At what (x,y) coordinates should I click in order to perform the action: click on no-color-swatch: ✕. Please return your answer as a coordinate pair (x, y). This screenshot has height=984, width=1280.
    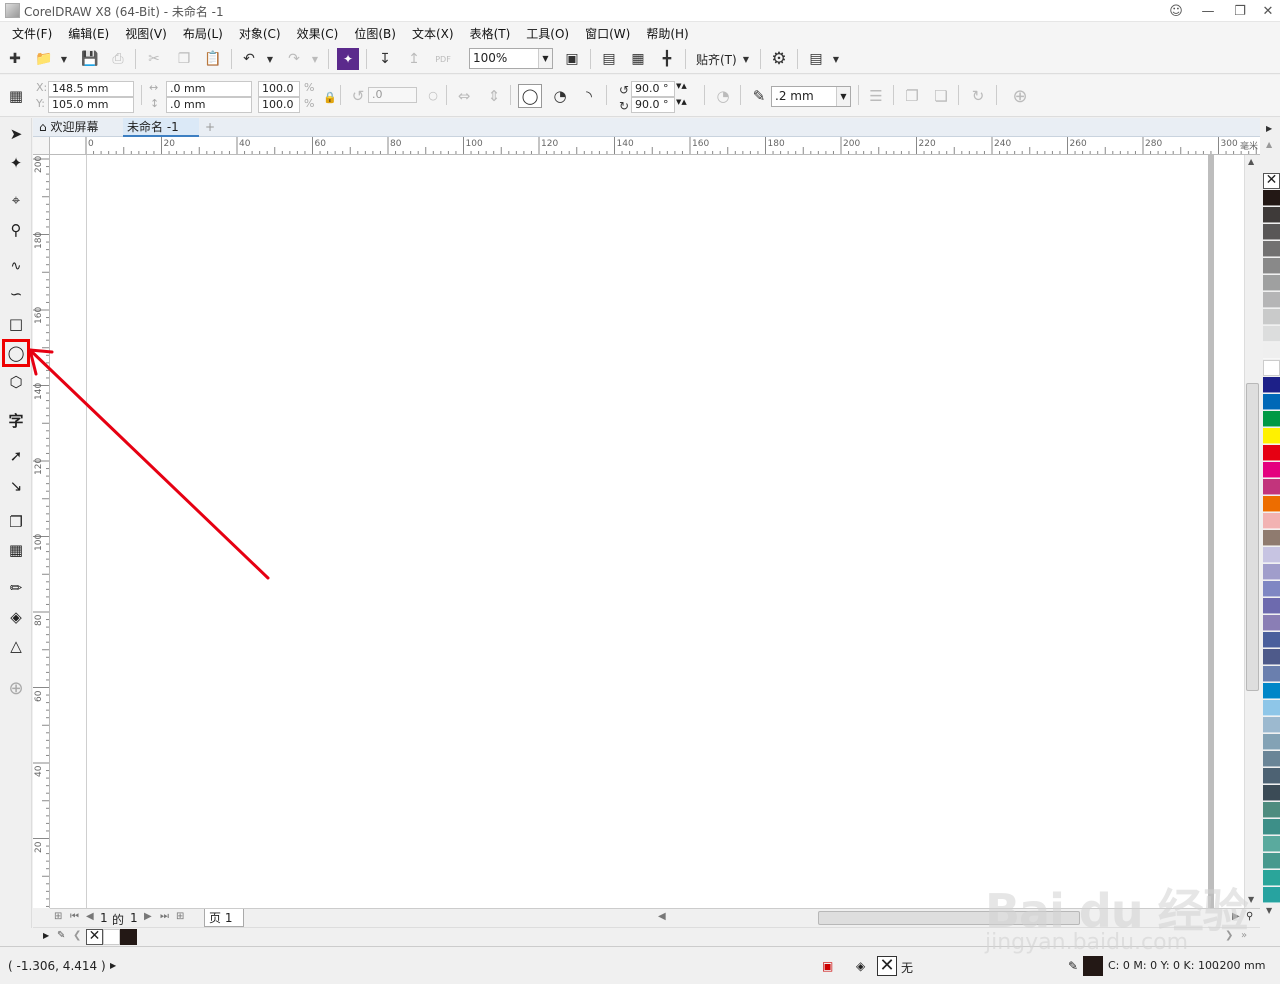
    Looking at the image, I should click on (1271, 181).